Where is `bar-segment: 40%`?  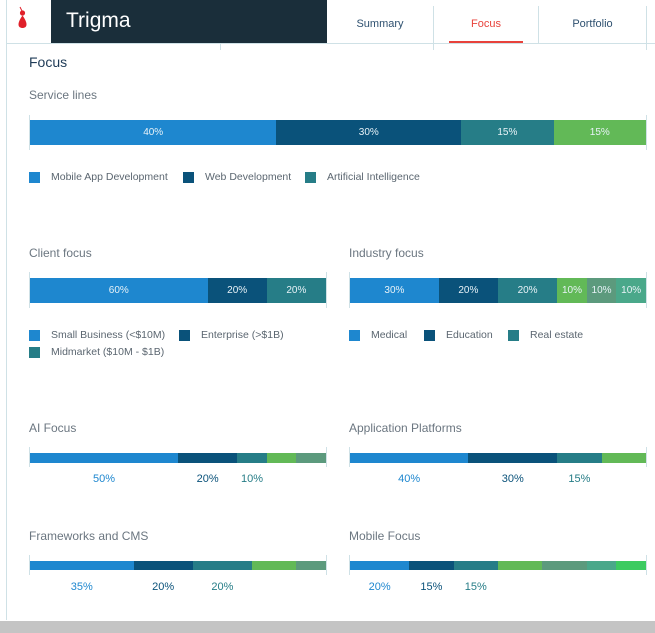
bar-segment: 40% is located at coordinates (153, 132).